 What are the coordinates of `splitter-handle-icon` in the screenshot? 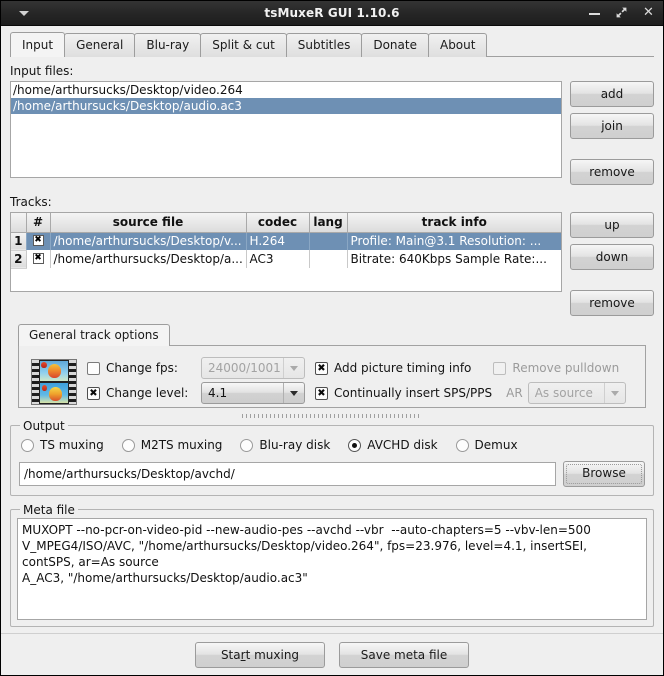 It's located at (332, 416).